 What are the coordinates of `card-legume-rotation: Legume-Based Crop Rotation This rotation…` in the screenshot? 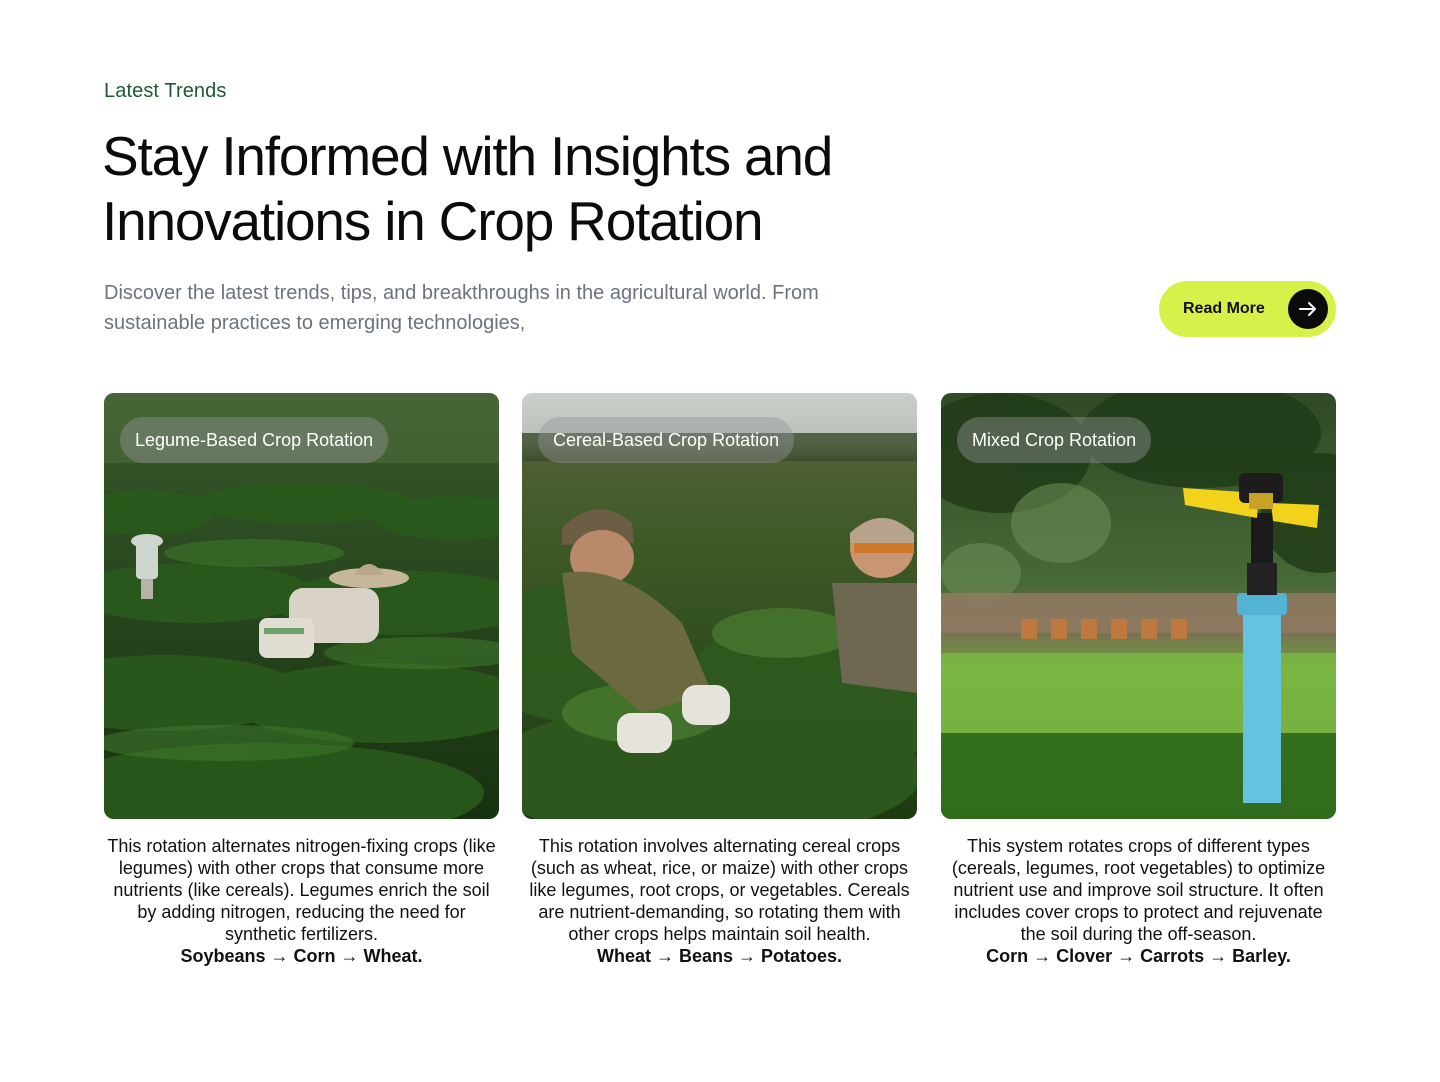 It's located at (301, 680).